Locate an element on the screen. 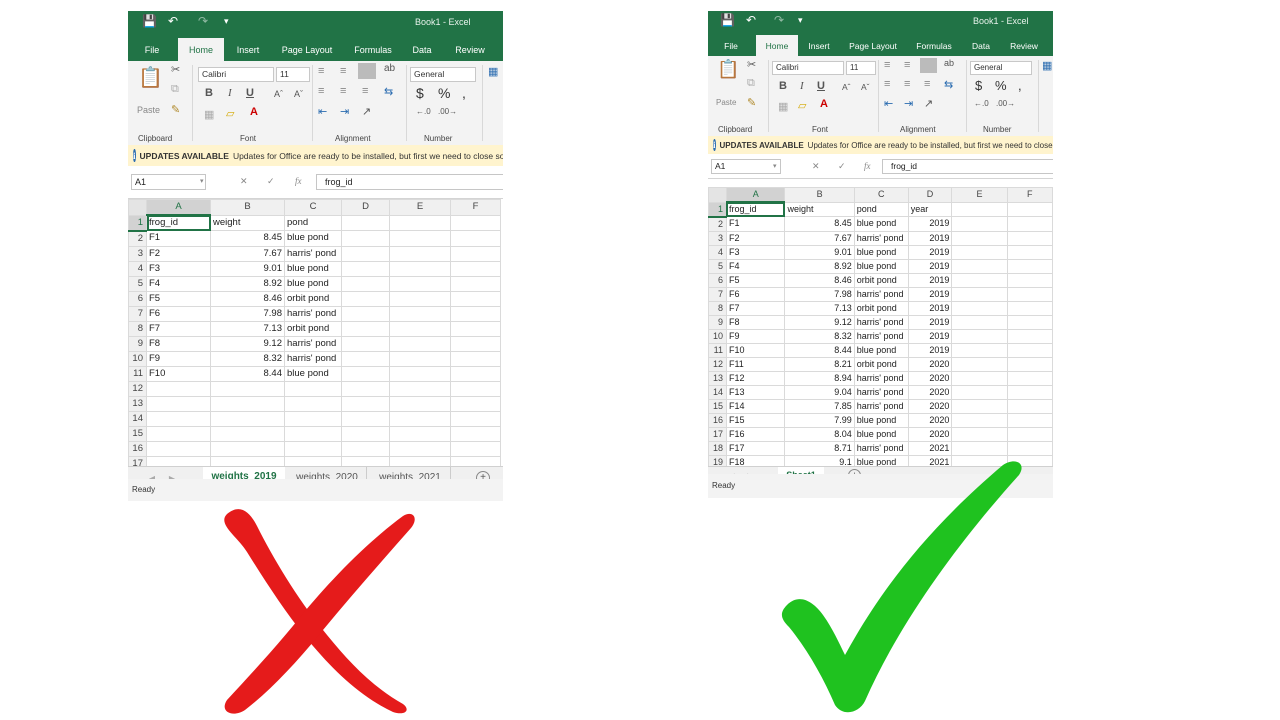 This screenshot has height=720, width=1280. row-header: 6 is located at coordinates (717, 280).